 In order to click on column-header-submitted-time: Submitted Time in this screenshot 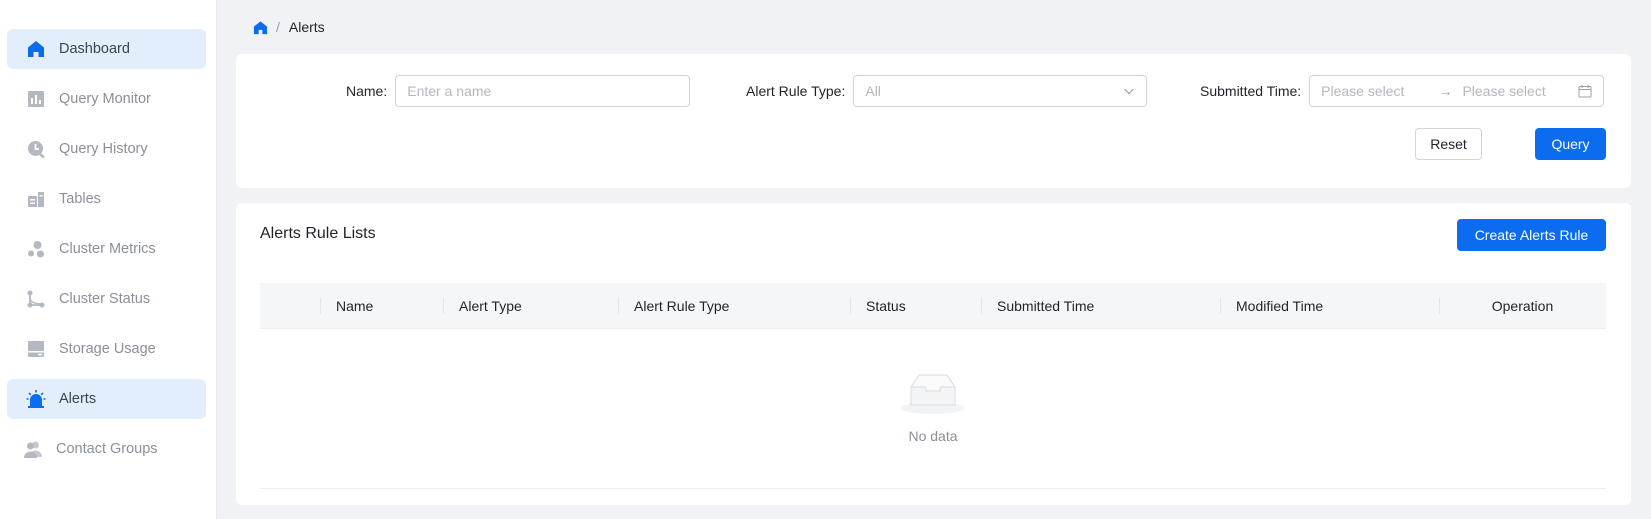, I will do `click(1100, 306)`.